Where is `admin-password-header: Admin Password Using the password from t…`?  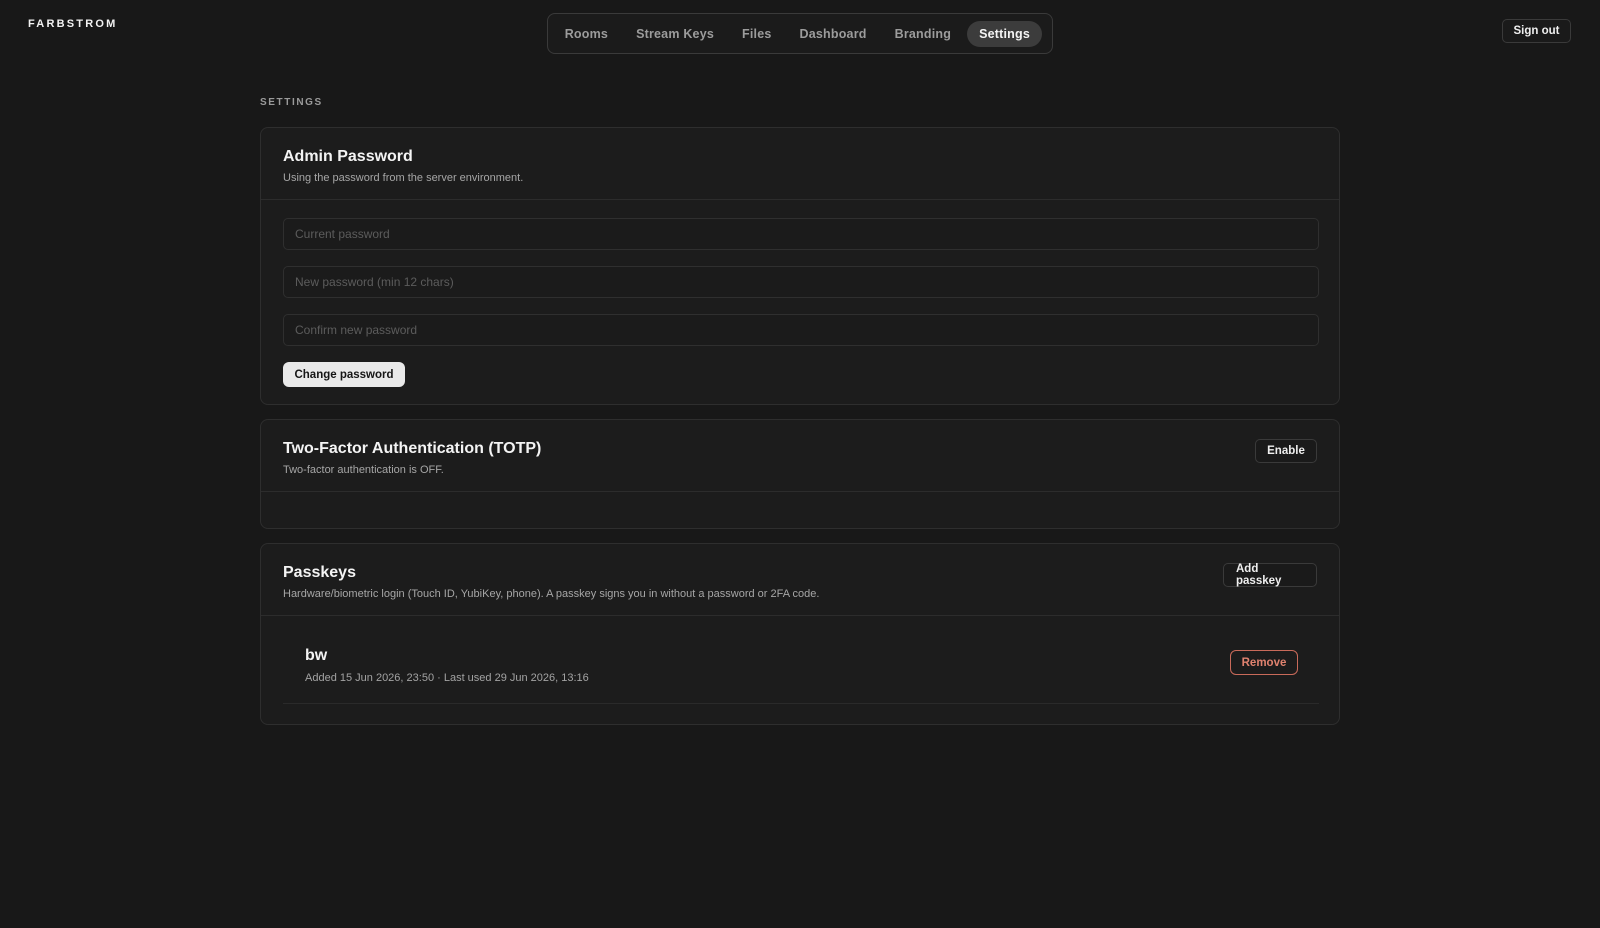
admin-password-header: Admin Password Using the password from t… is located at coordinates (800, 164).